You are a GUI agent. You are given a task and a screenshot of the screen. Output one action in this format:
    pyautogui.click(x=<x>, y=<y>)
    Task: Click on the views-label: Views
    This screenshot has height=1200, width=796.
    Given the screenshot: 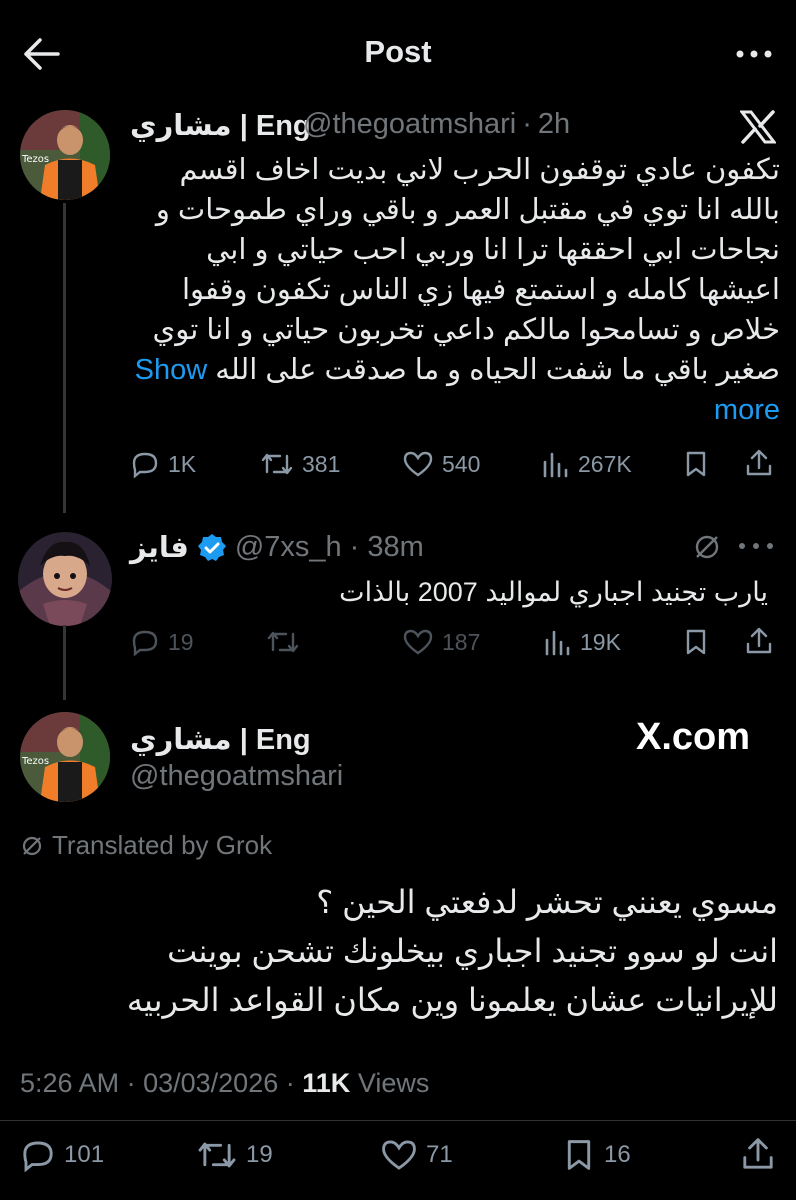 What is the action you would take?
    pyautogui.click(x=393, y=1083)
    